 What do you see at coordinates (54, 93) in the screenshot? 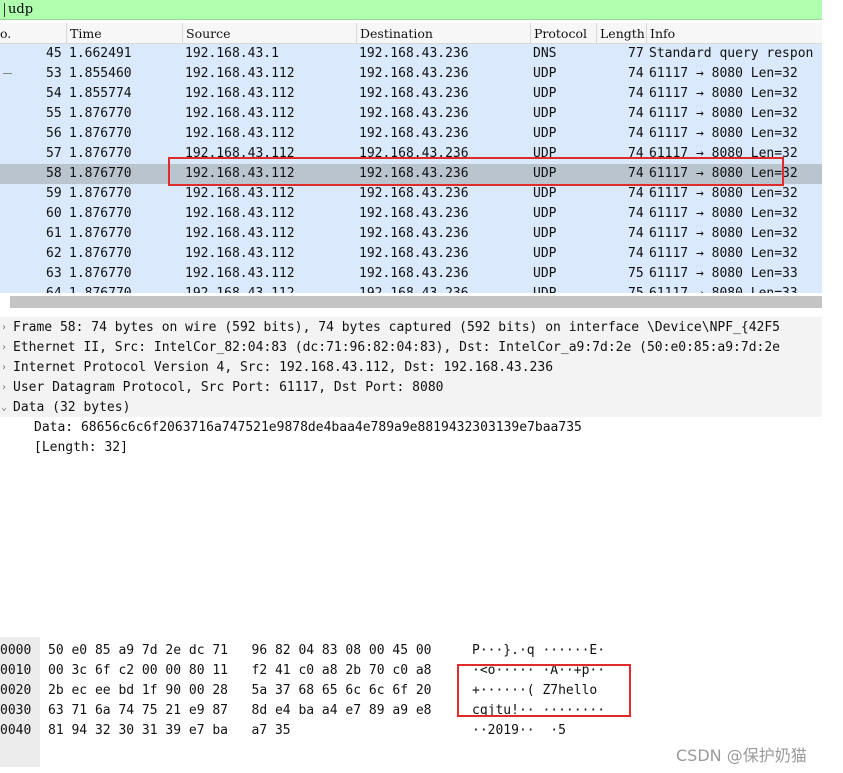
I see `cell-no: 54` at bounding box center [54, 93].